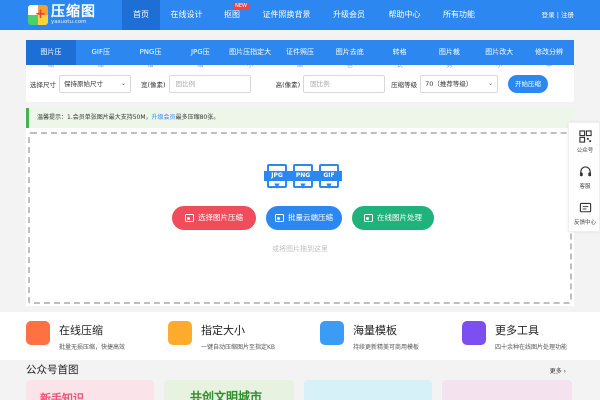  Describe the element at coordinates (52, 370) in the screenshot. I see `section-title: 公众号首图` at that location.